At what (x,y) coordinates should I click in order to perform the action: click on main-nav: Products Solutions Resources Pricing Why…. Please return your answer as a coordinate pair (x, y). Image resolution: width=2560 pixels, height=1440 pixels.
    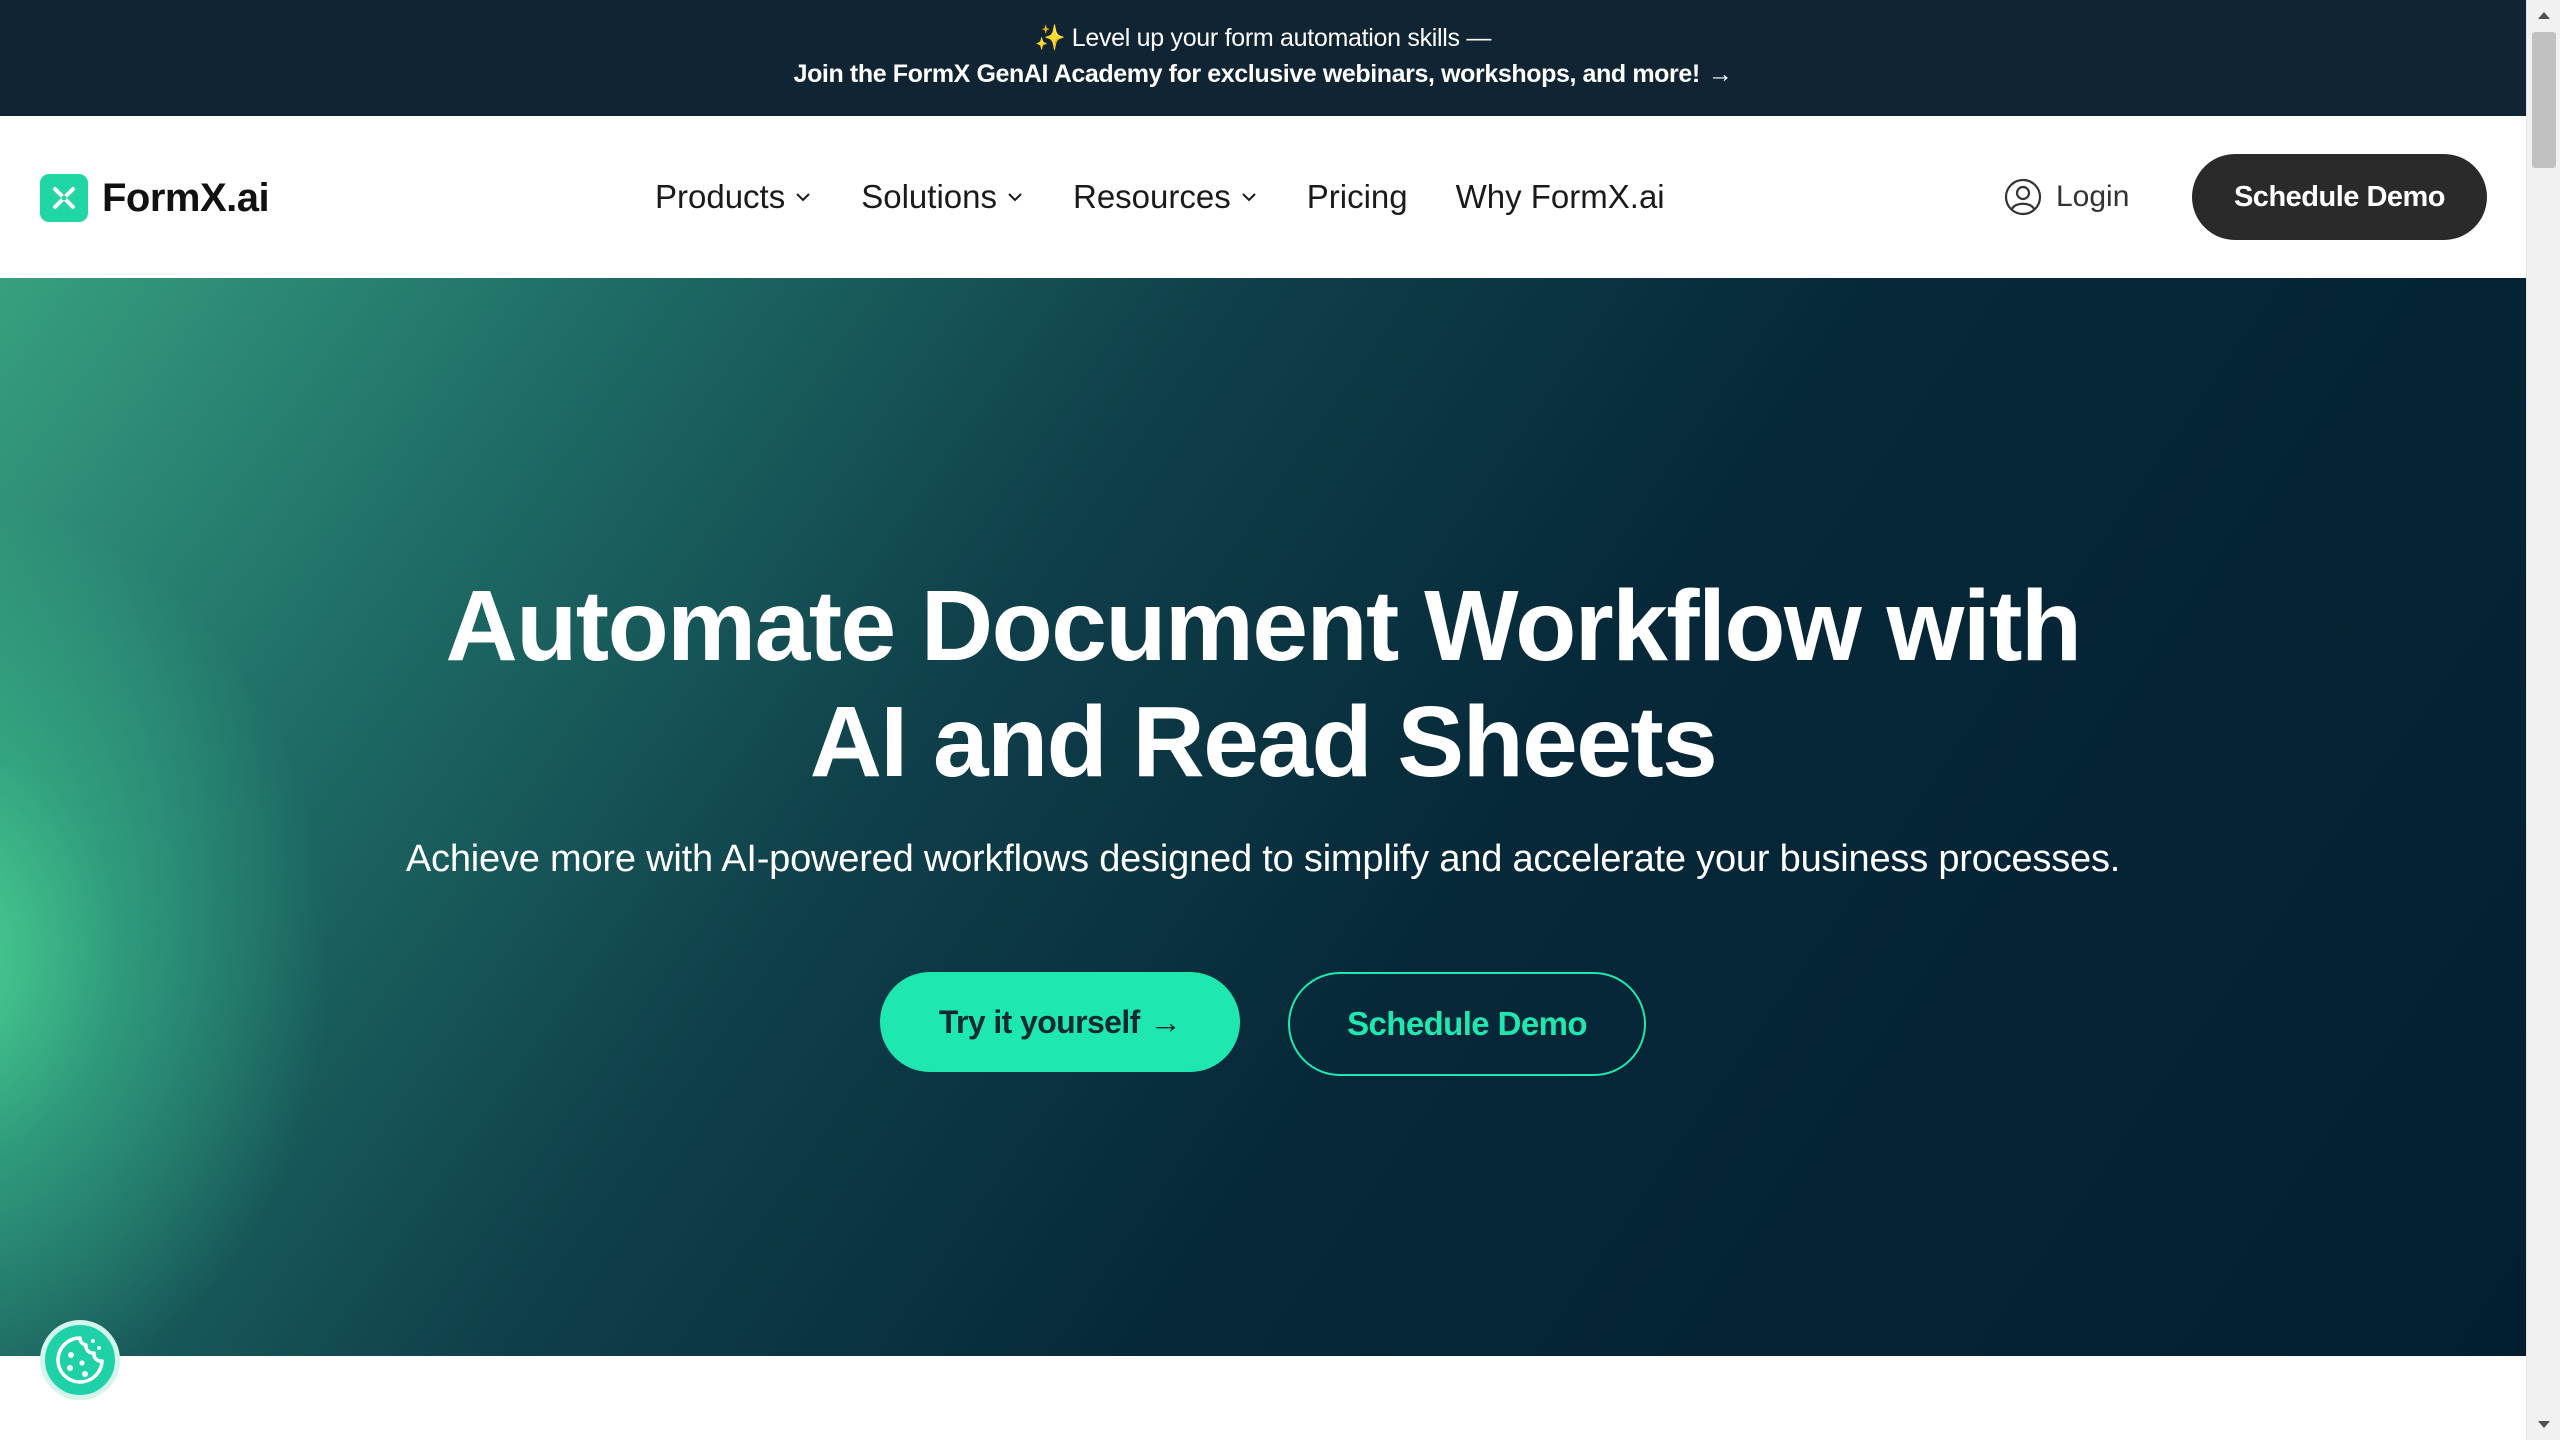
    Looking at the image, I should click on (1160, 197).